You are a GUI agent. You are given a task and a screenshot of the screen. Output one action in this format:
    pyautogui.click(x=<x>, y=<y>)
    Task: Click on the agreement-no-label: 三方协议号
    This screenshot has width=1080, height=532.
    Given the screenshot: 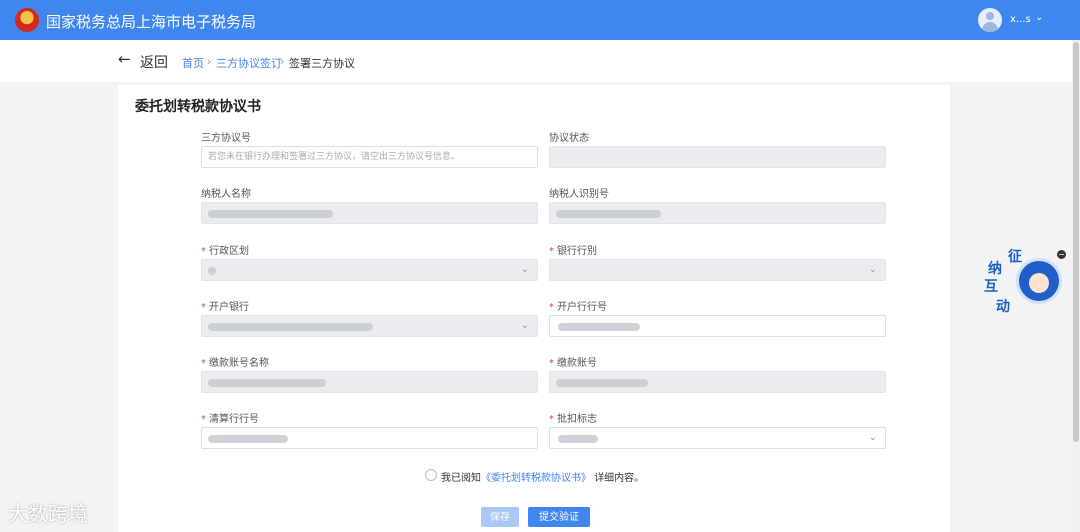 What is the action you would take?
    pyautogui.click(x=226, y=138)
    